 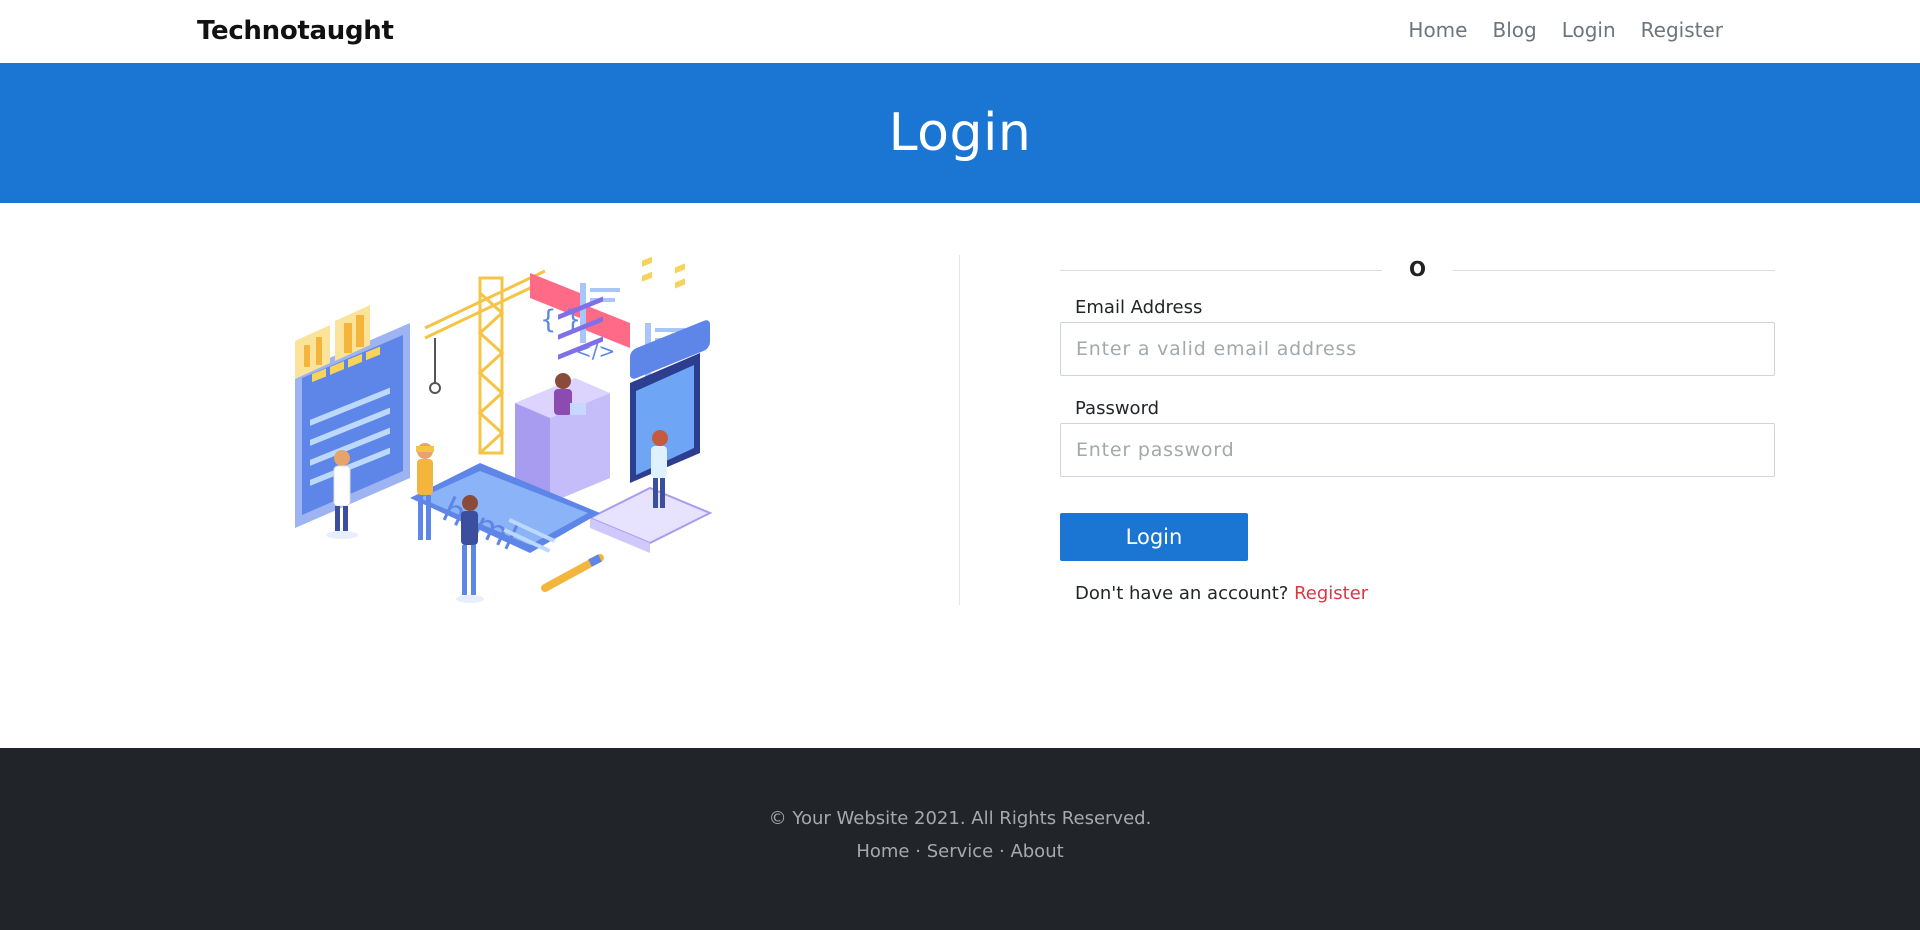 I want to click on footer-links: Home · Service · About, so click(x=960, y=851).